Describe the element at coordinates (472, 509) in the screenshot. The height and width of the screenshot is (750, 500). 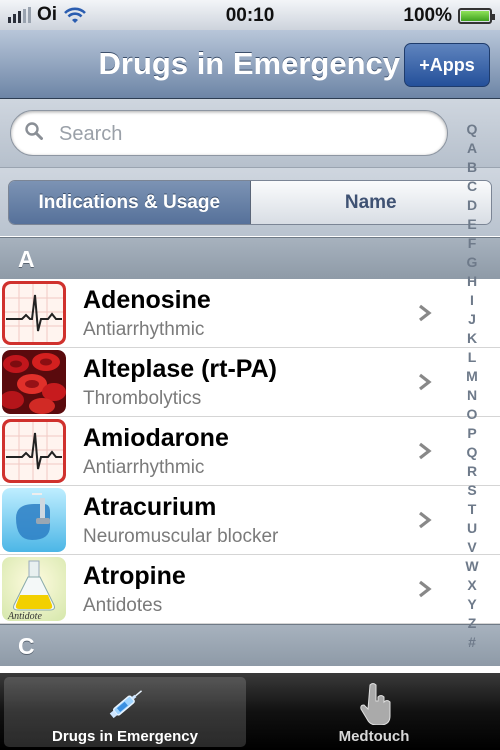
I see `index-letter: T` at that location.